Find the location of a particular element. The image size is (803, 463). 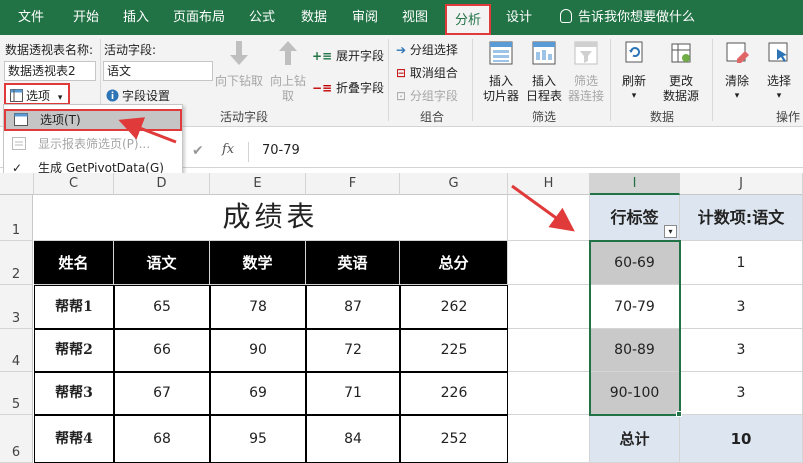

table-cell: 67 is located at coordinates (162, 393).